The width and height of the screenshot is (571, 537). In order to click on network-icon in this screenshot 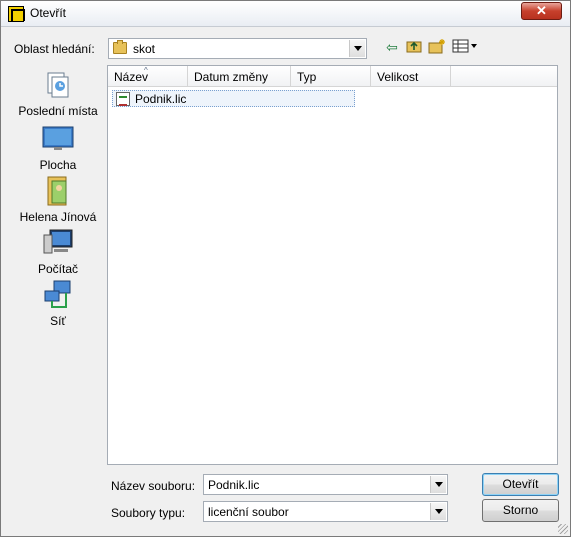, I will do `click(58, 295)`.